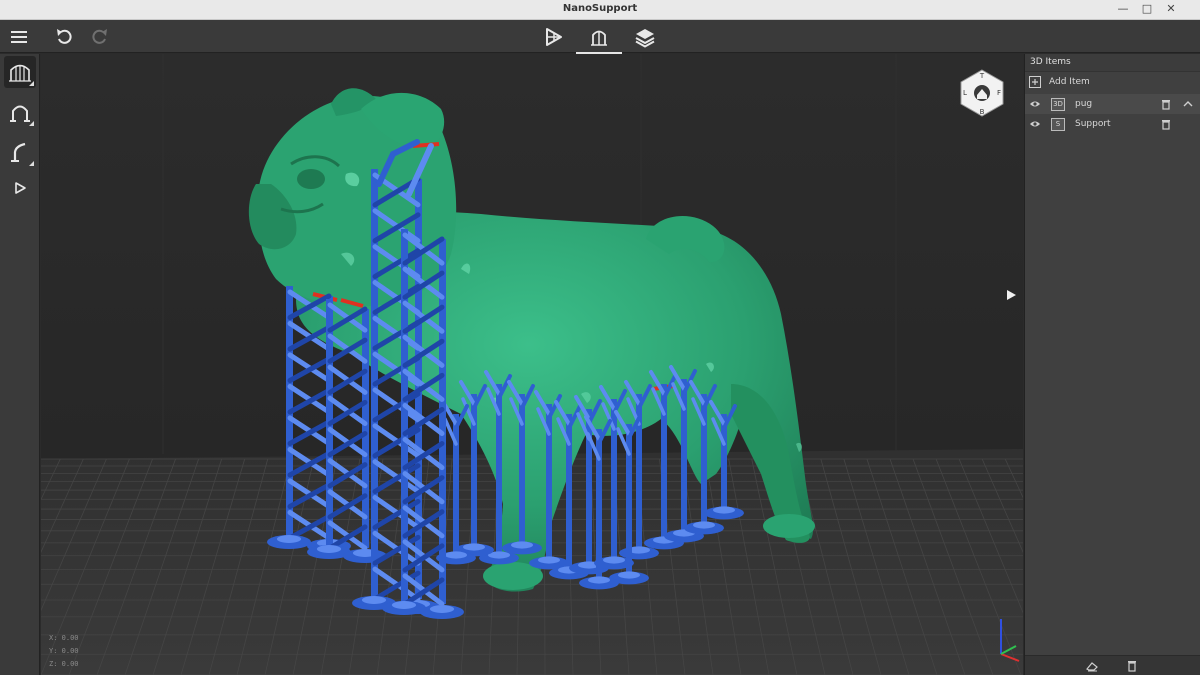 This screenshot has height=675, width=1200. Describe the element at coordinates (1188, 104) in the screenshot. I see `chevron-up-icon` at that location.